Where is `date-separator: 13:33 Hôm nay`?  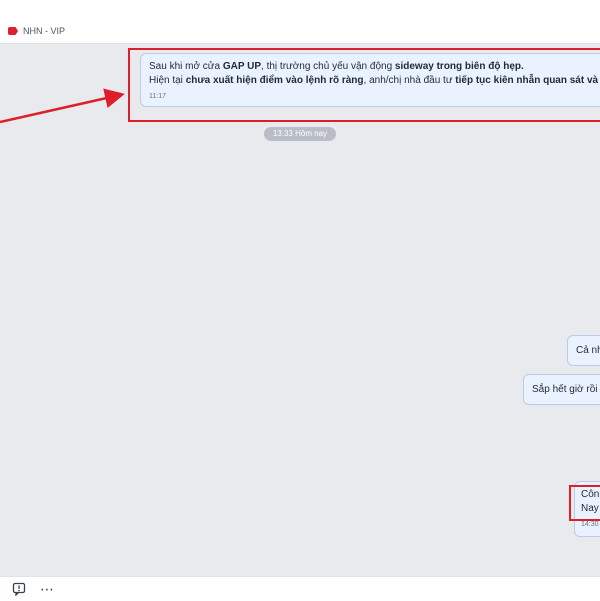 date-separator: 13:33 Hôm nay is located at coordinates (300, 134).